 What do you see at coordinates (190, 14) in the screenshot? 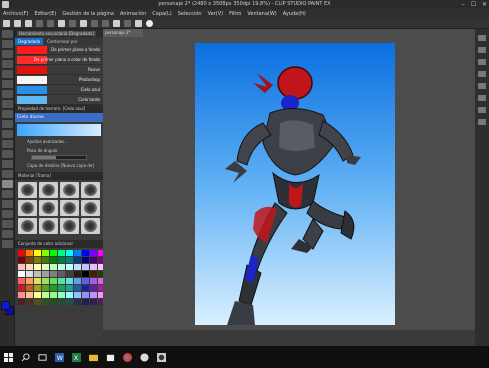
I see `menu-seleccion: Selección` at bounding box center [190, 14].